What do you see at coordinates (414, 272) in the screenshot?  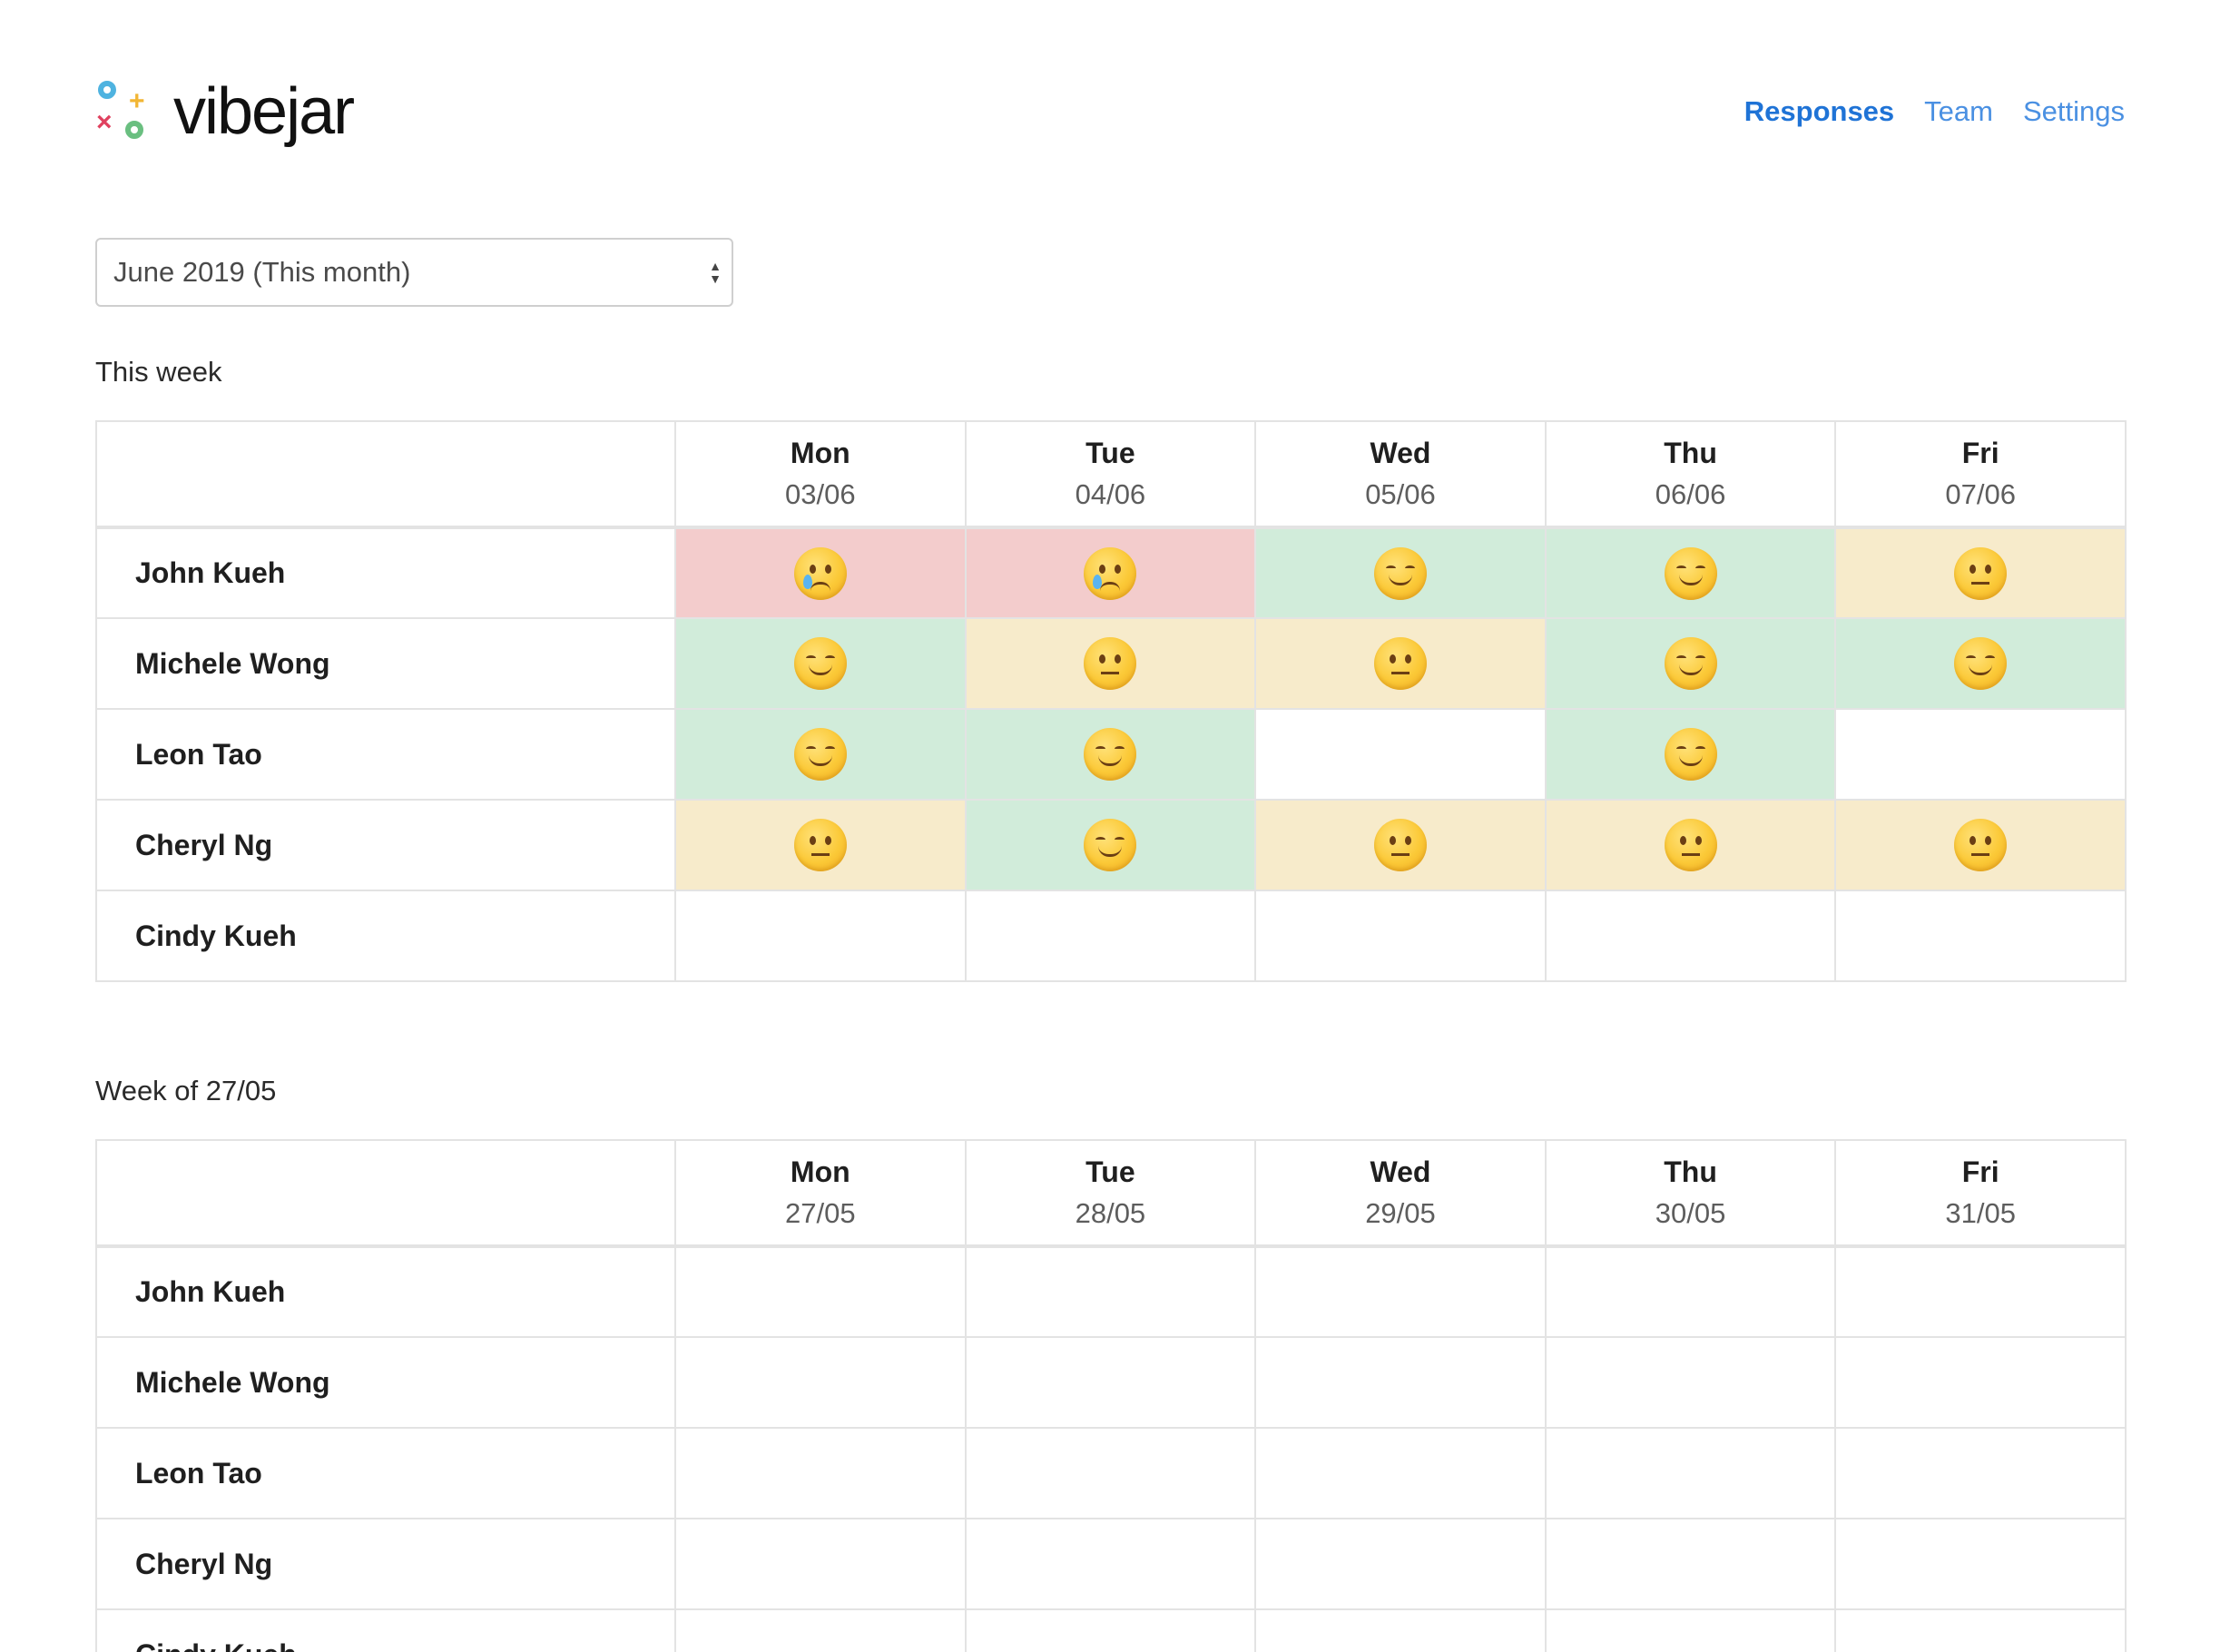 I see `month-select: June 2019 (This month) ▲ ▼` at bounding box center [414, 272].